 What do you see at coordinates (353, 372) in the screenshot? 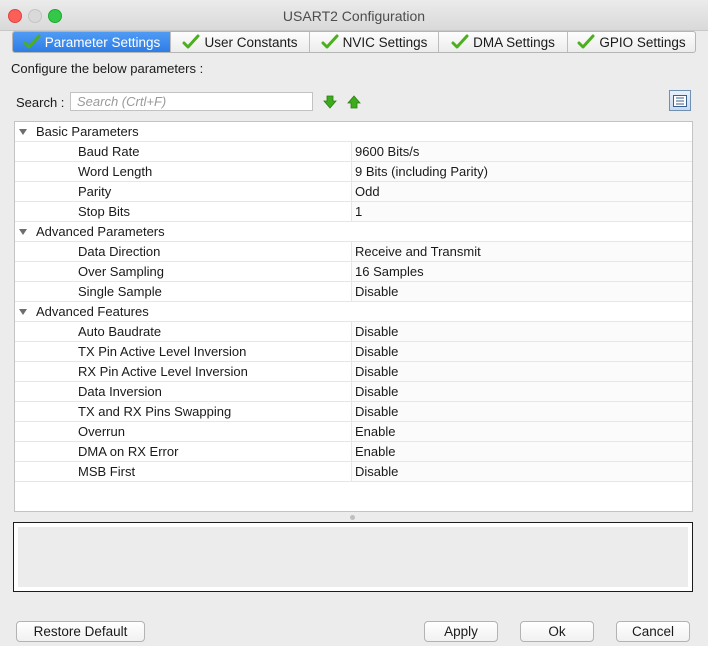
I see `table-row: RX Pin Active Level Inversion Disable` at bounding box center [353, 372].